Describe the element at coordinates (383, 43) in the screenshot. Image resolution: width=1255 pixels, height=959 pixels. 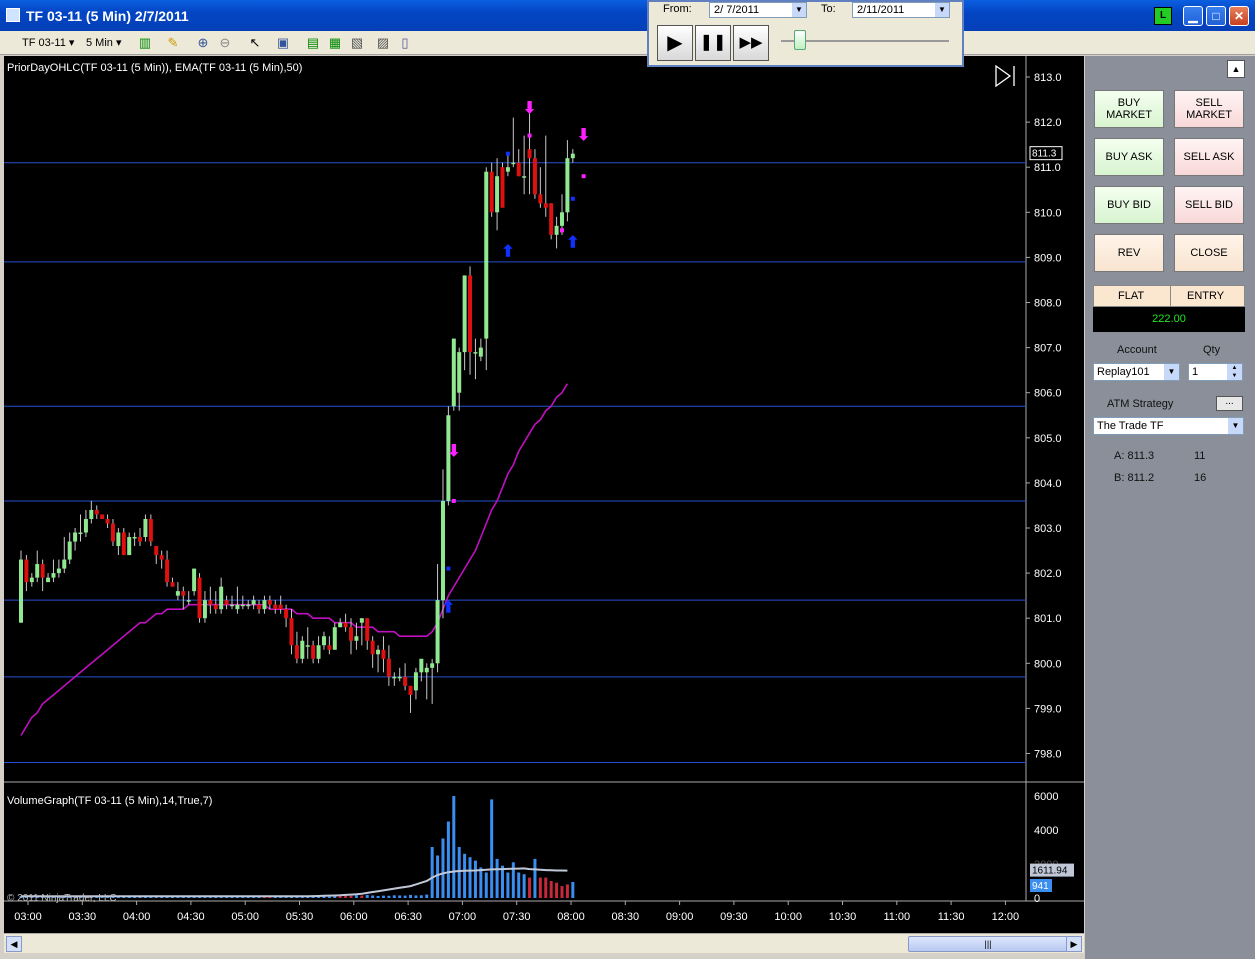
I see `strategies-icon: ▨` at that location.